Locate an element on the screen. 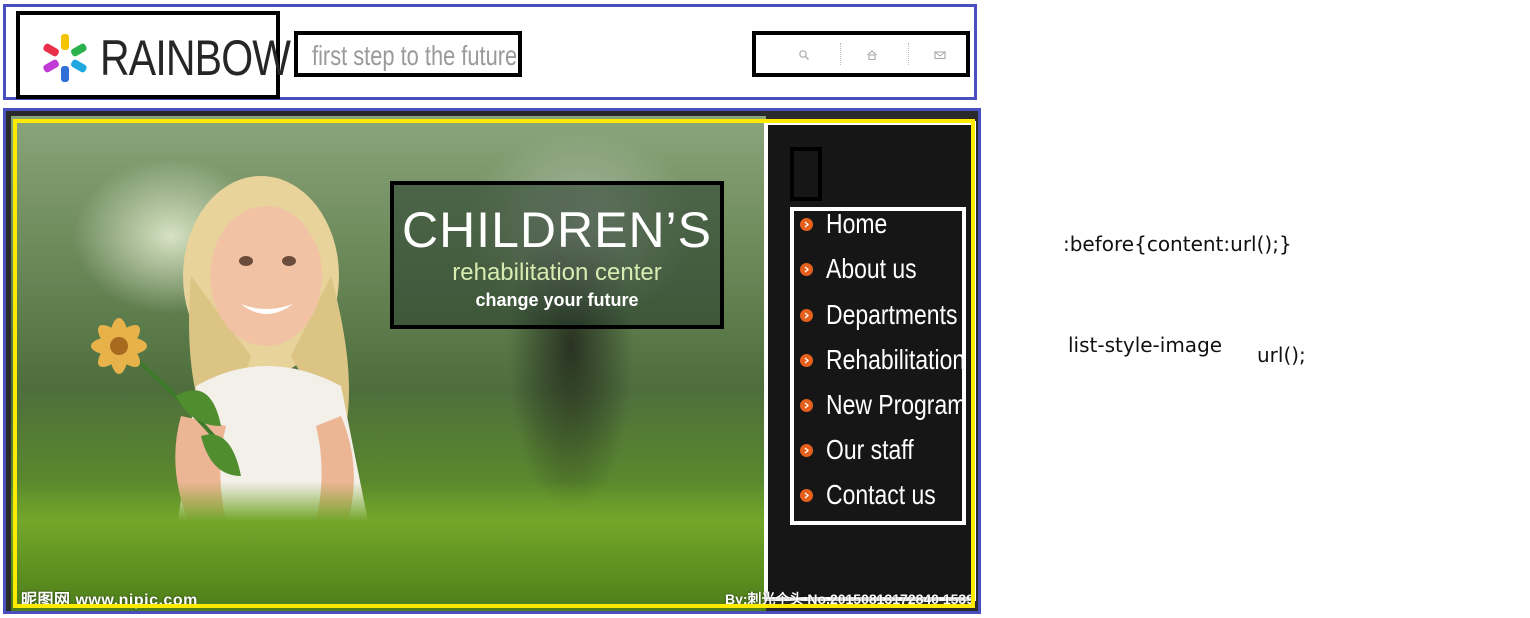 Image resolution: width=1530 pixels, height=618 pixels. hero-subtitle: rehabilitation center is located at coordinates (557, 272).